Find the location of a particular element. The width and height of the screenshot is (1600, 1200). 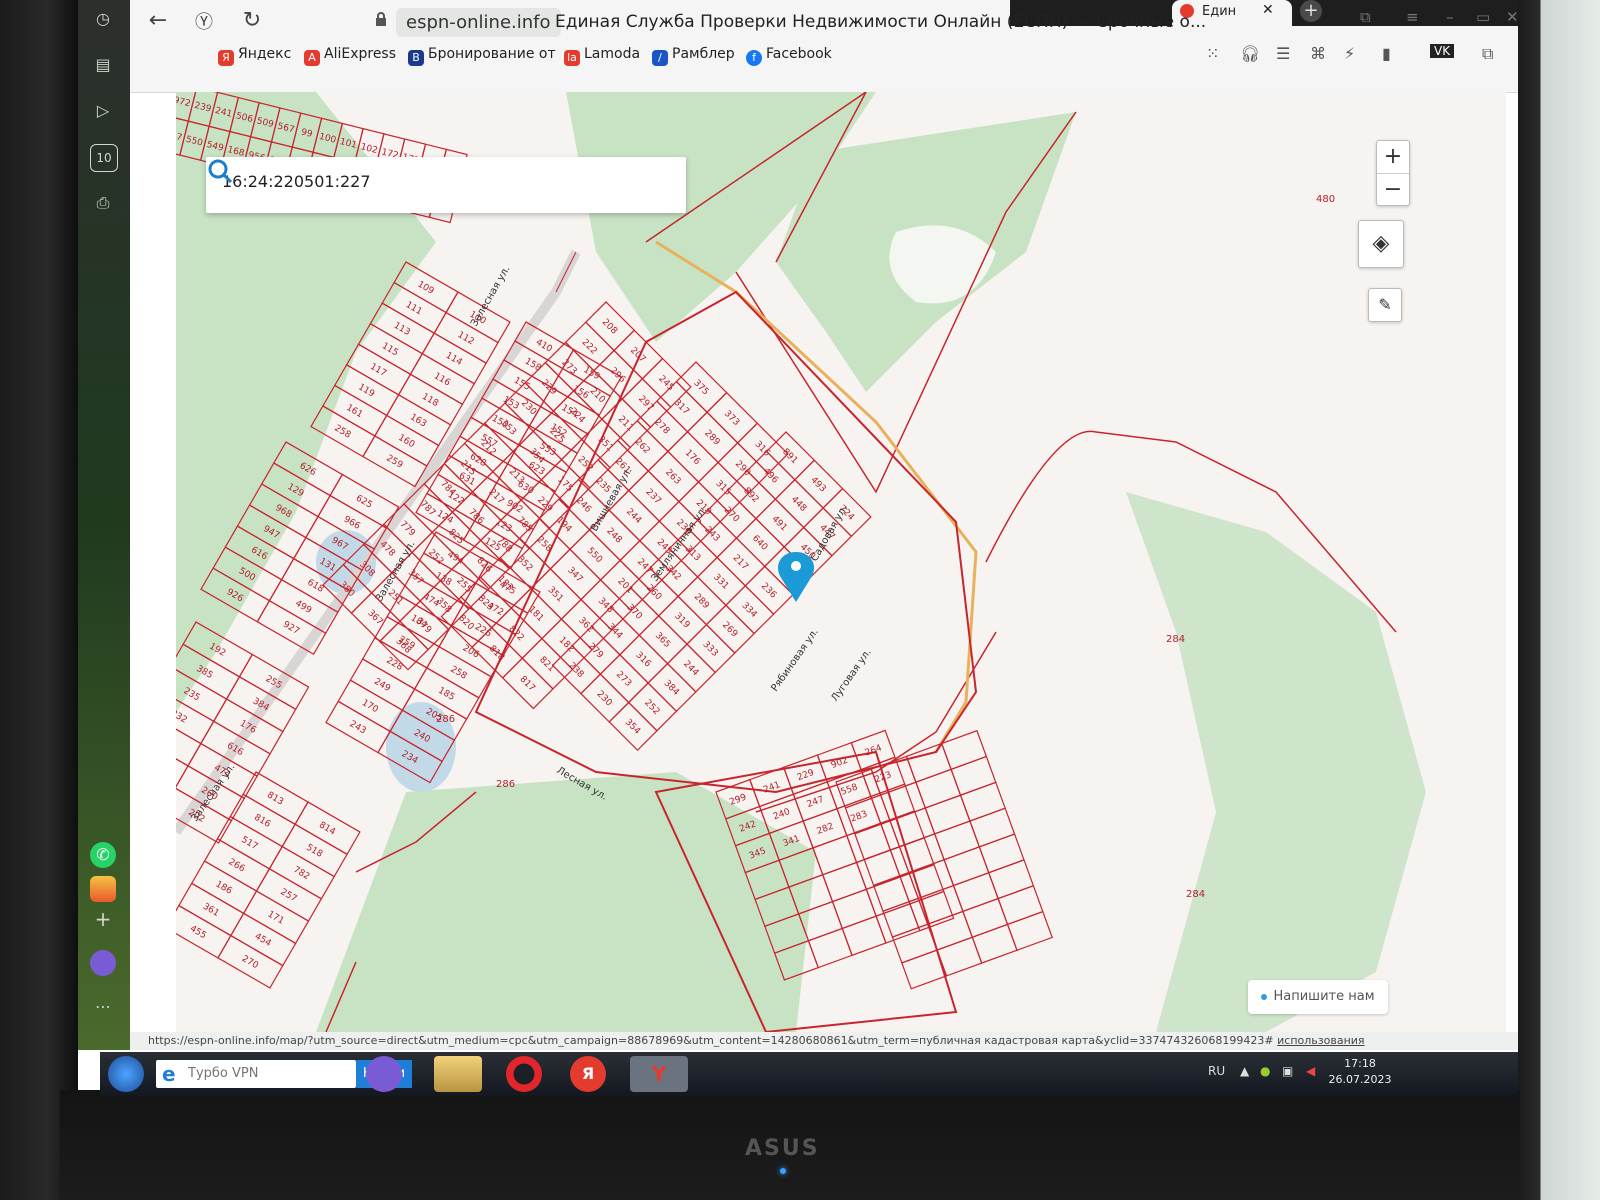

big-parcel-label: 480 is located at coordinates (1325, 199).